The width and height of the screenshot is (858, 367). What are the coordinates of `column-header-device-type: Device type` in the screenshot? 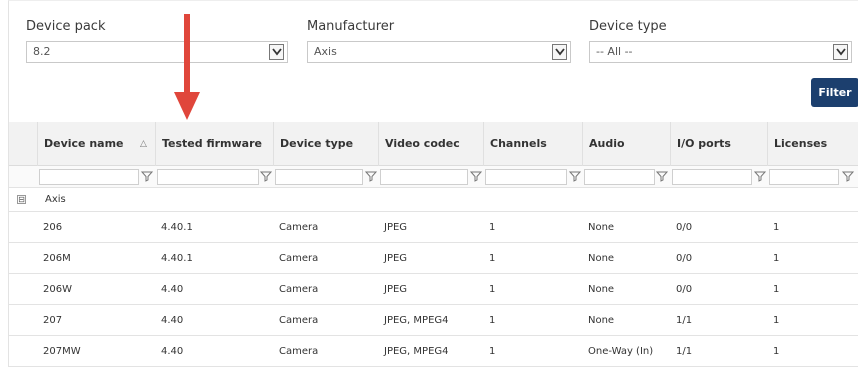 It's located at (325, 144).